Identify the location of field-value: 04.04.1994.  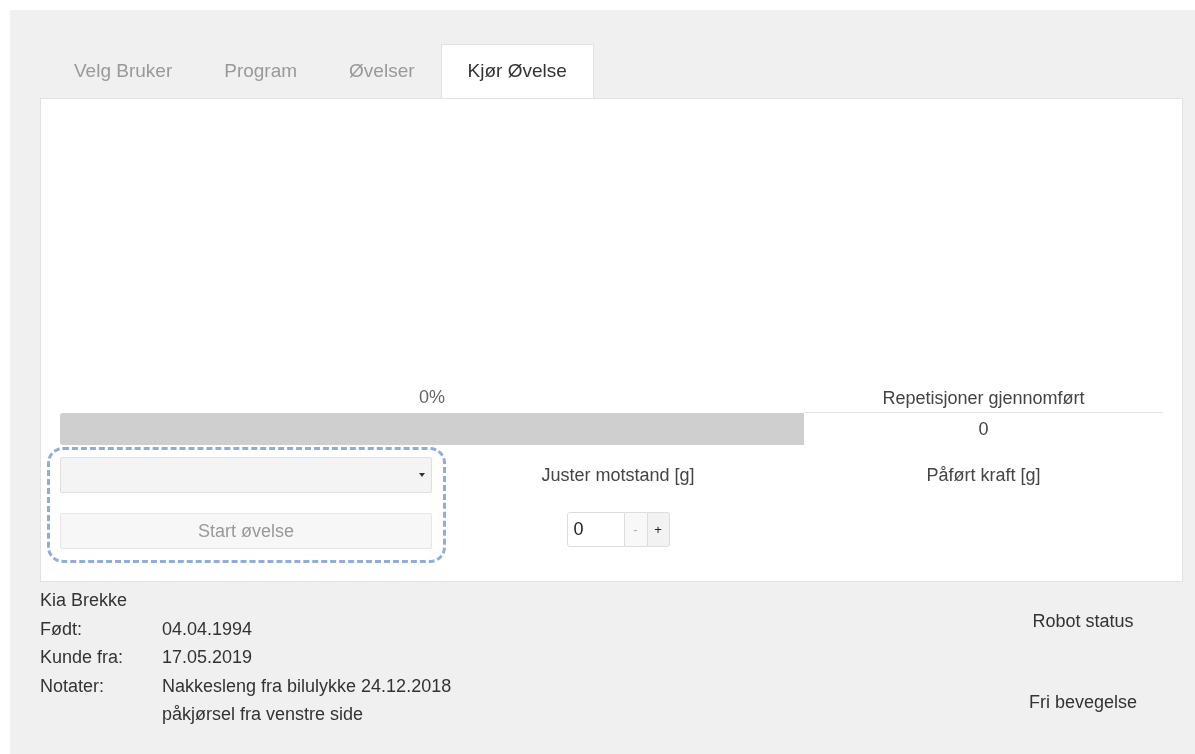
(207, 629).